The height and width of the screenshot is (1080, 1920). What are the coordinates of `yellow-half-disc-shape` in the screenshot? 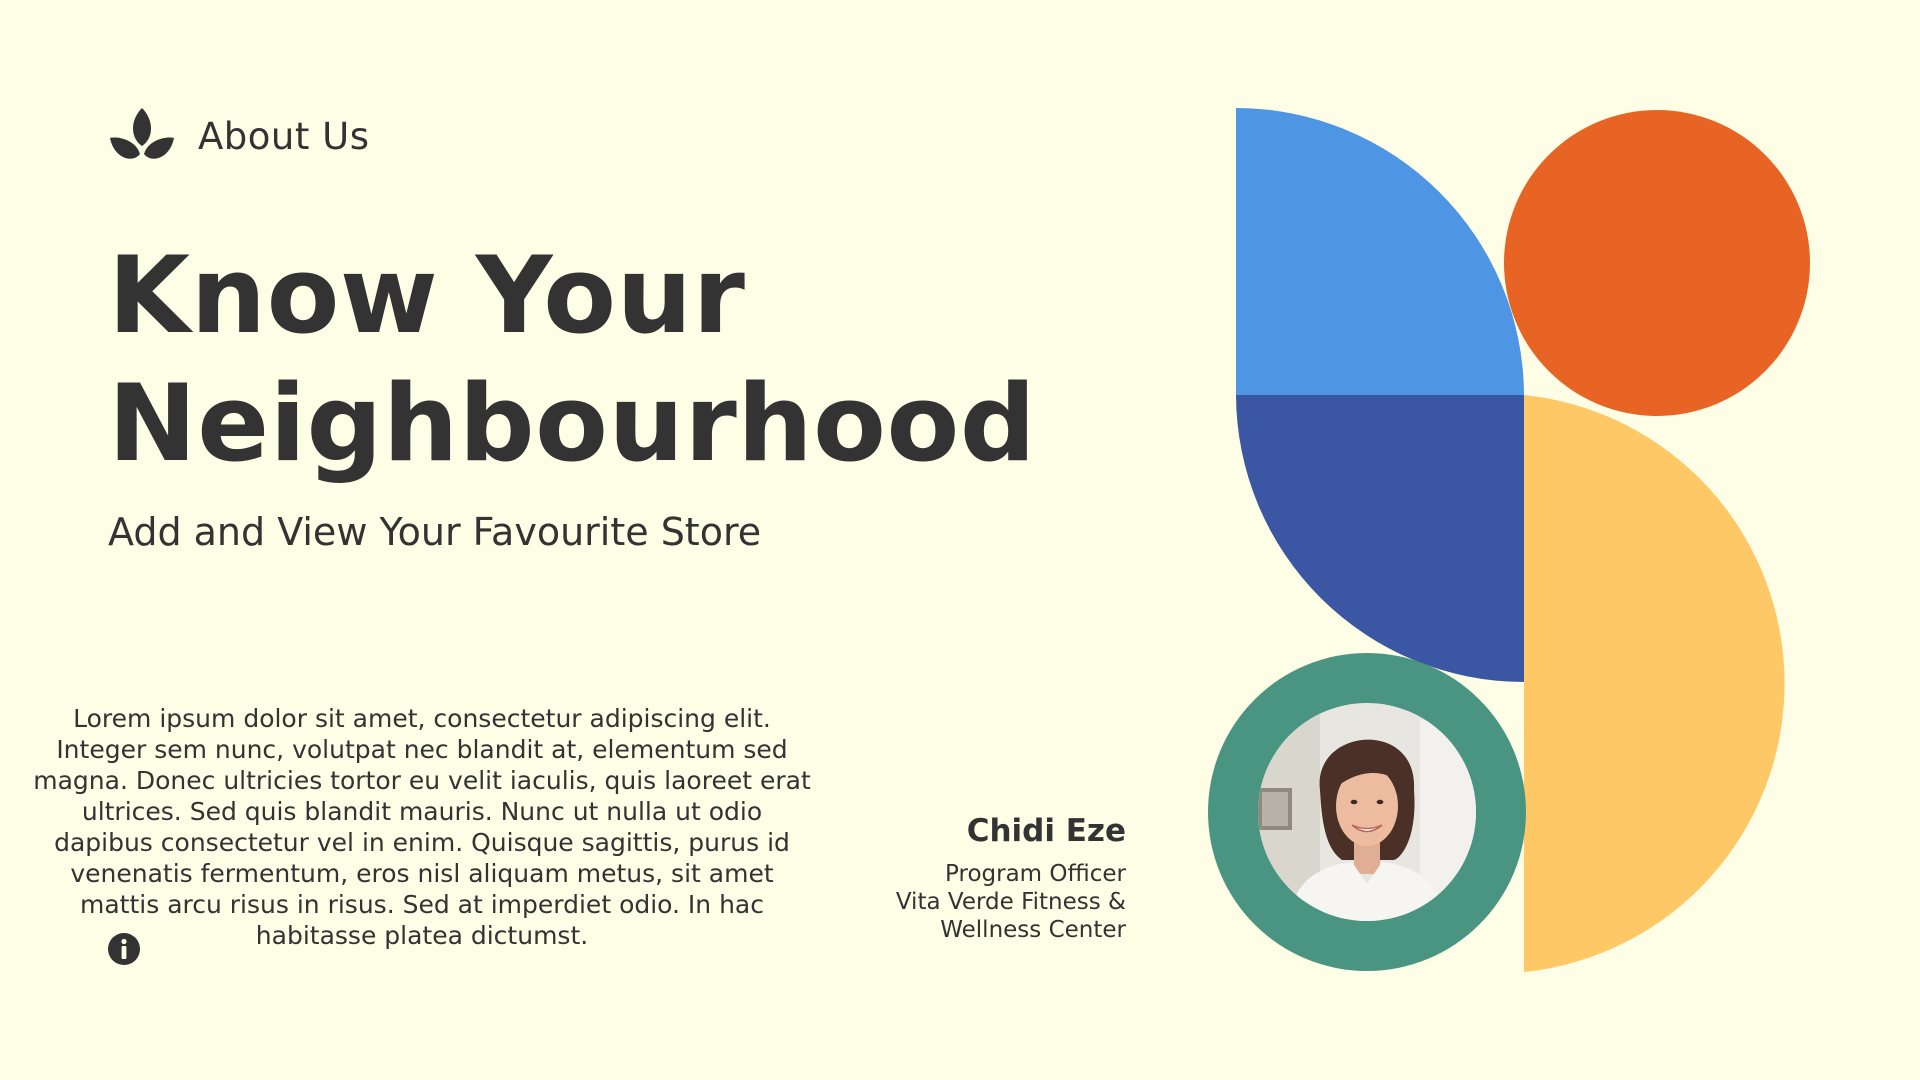 It's located at (1654, 683).